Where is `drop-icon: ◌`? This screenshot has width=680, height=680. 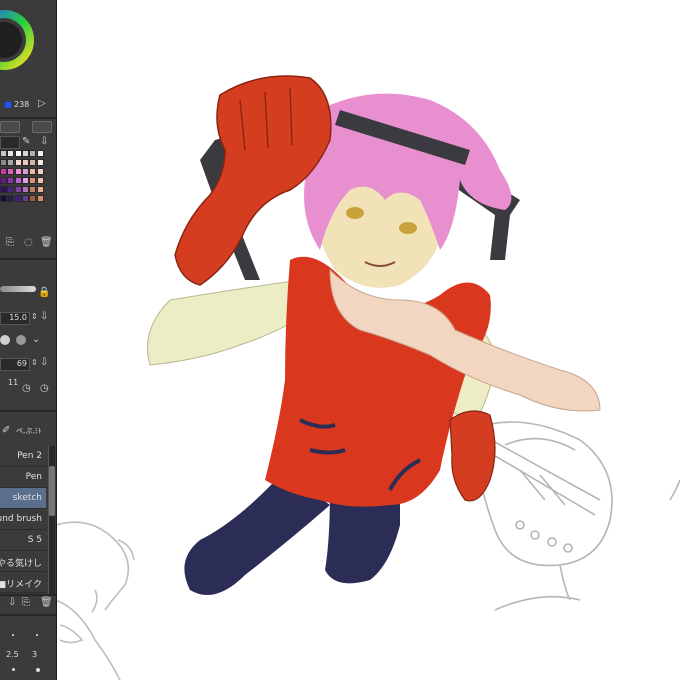 drop-icon: ◌ is located at coordinates (28, 243).